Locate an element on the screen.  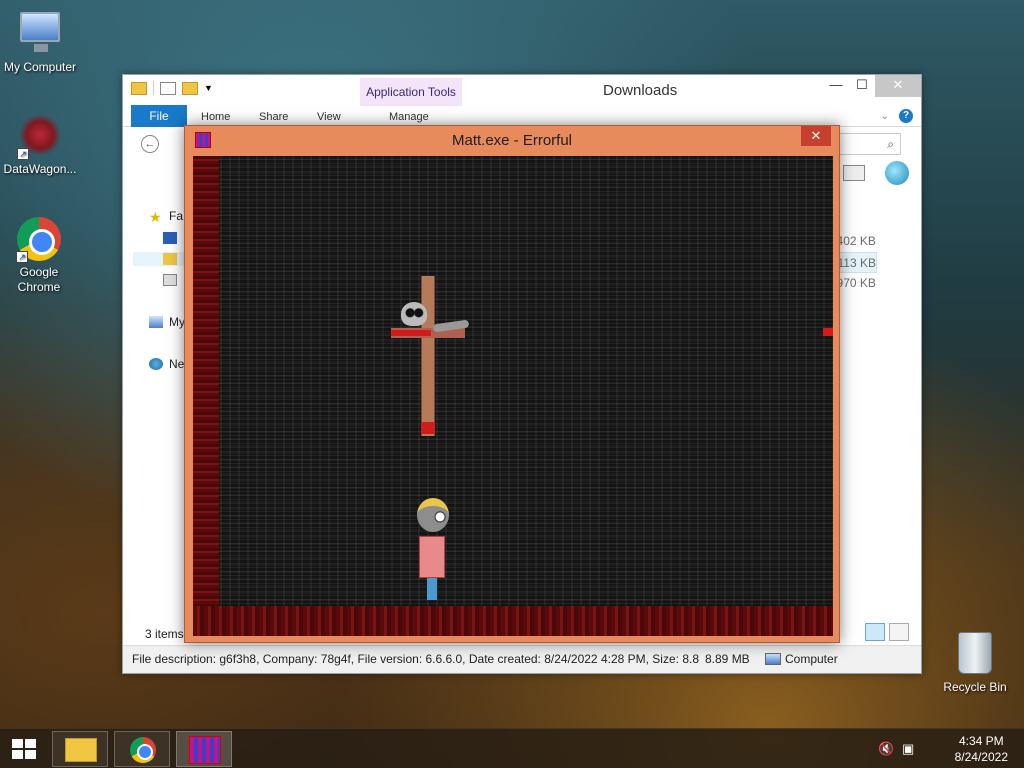
system-tray: 🔇 ▣ 4:34 PM 8/24/2022 is located at coordinates (944, 748).